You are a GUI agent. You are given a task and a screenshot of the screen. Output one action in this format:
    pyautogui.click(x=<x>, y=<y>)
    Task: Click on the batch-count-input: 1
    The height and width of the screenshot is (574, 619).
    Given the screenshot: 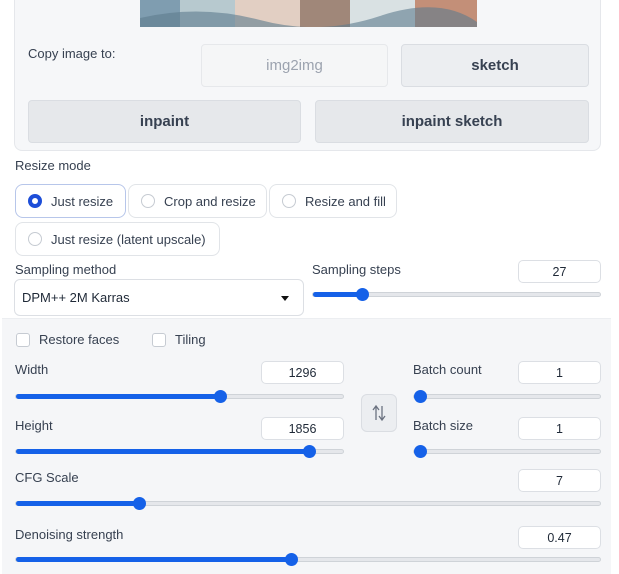 What is the action you would take?
    pyautogui.click(x=559, y=372)
    